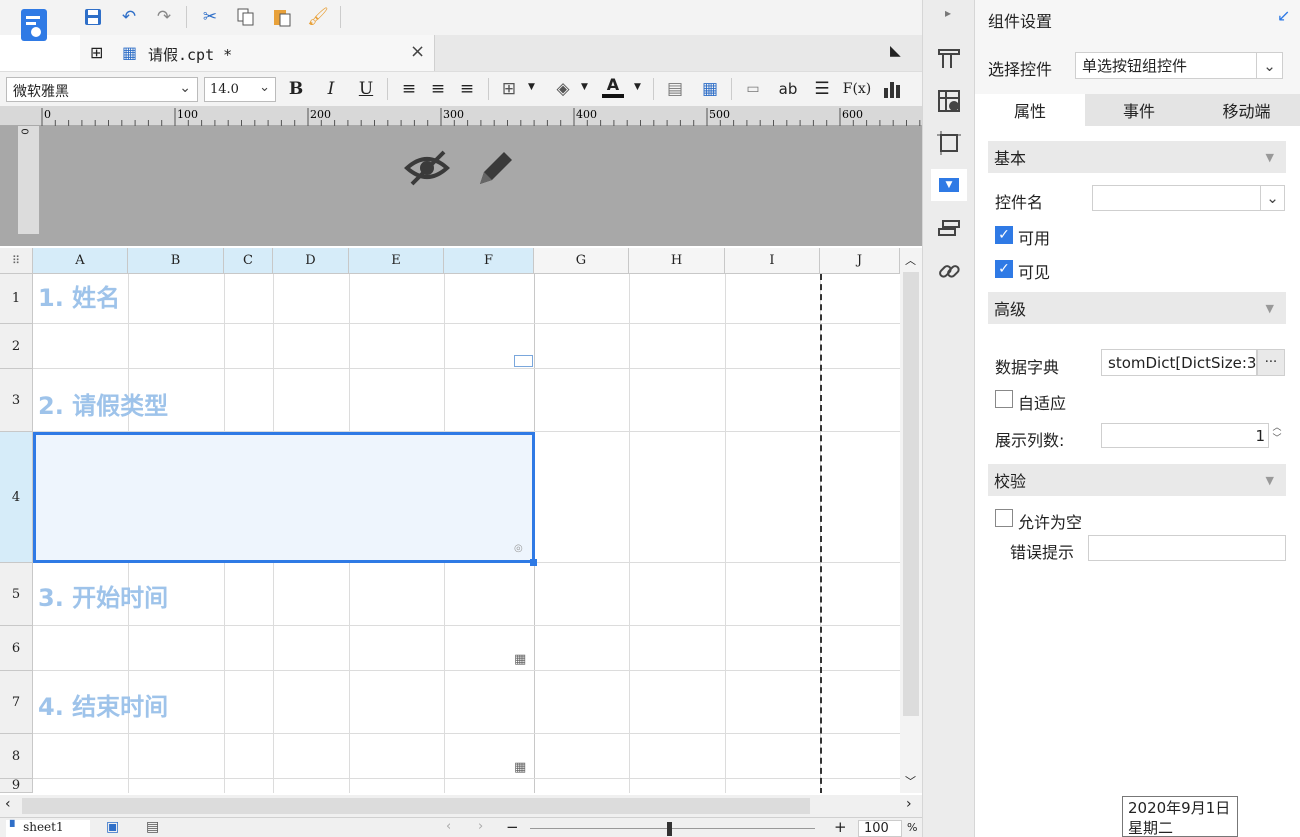 Image resolution: width=1300 pixels, height=837 pixels. What do you see at coordinates (16, 299) in the screenshot?
I see `row-header-1: 1` at bounding box center [16, 299].